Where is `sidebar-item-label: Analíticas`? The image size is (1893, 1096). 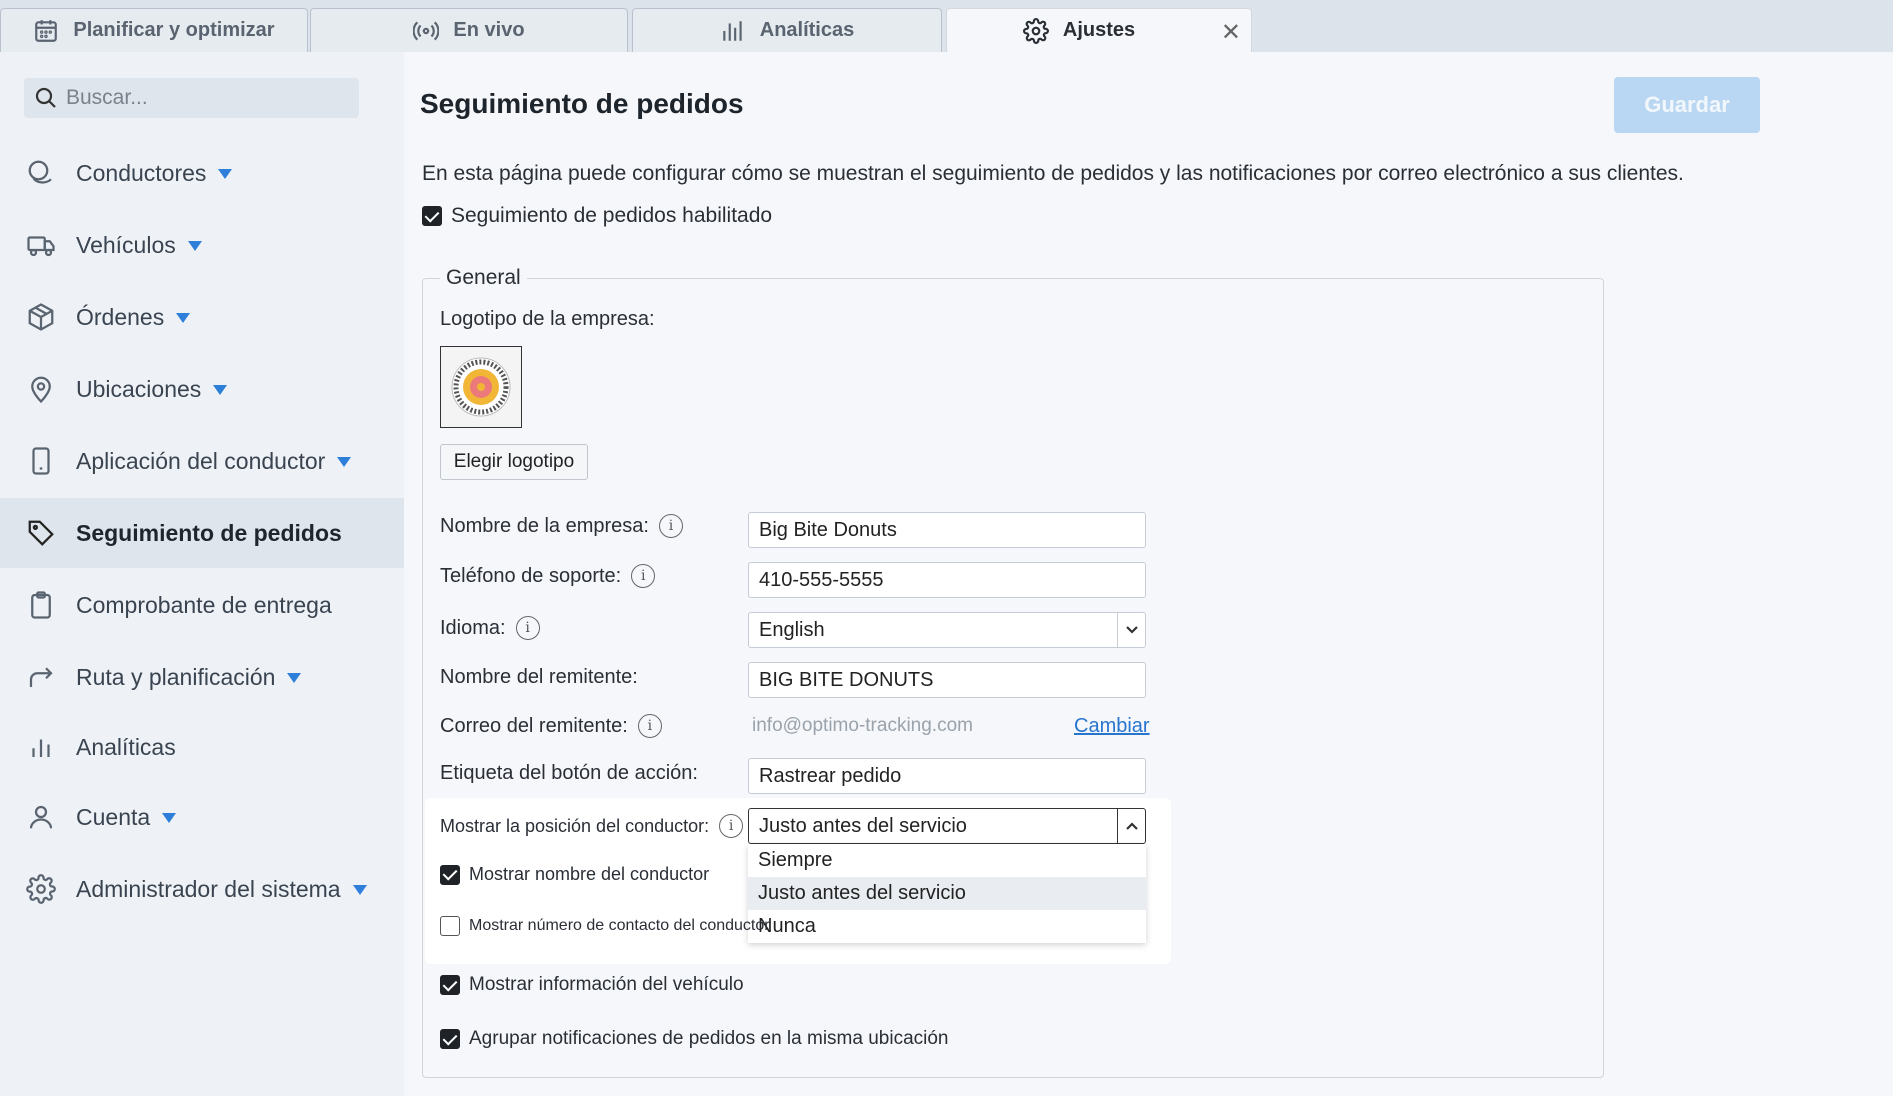 sidebar-item-label: Analíticas is located at coordinates (126, 746).